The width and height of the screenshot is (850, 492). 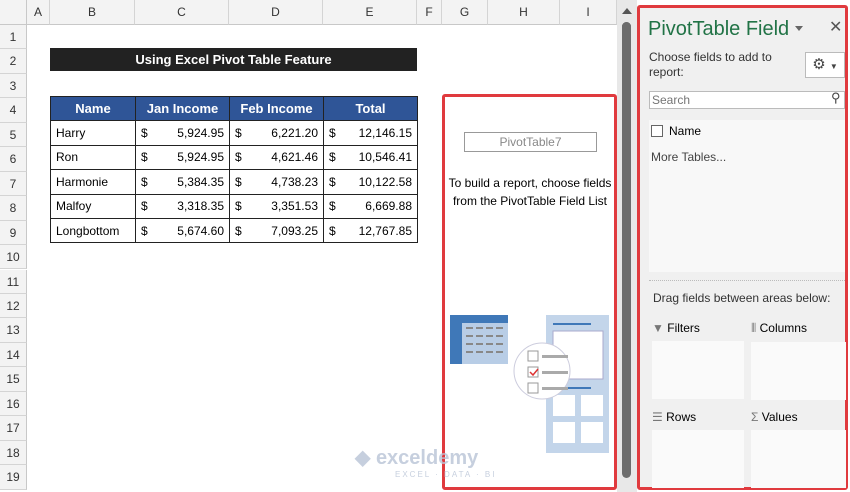 I want to click on cell-feb: $4,738.23, so click(x=276, y=182).